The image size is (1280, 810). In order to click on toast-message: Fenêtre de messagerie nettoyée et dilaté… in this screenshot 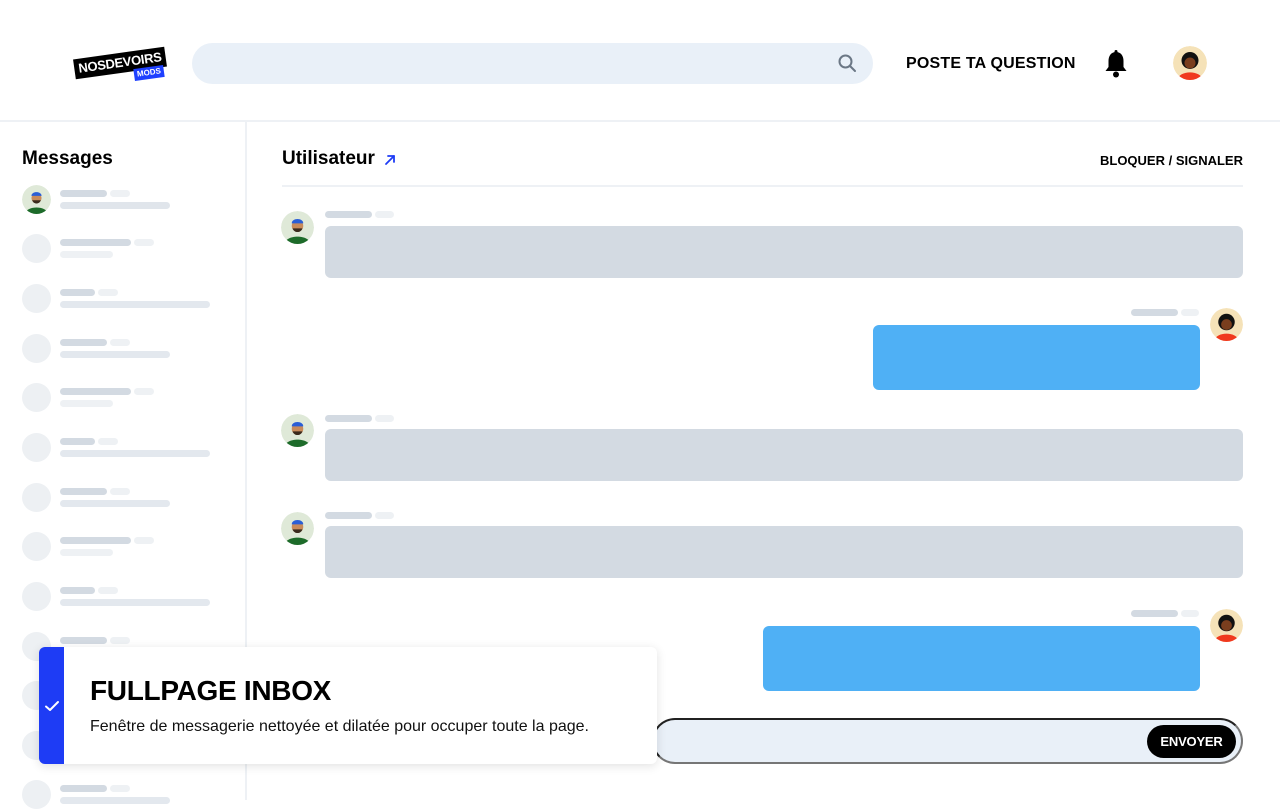, I will do `click(339, 726)`.